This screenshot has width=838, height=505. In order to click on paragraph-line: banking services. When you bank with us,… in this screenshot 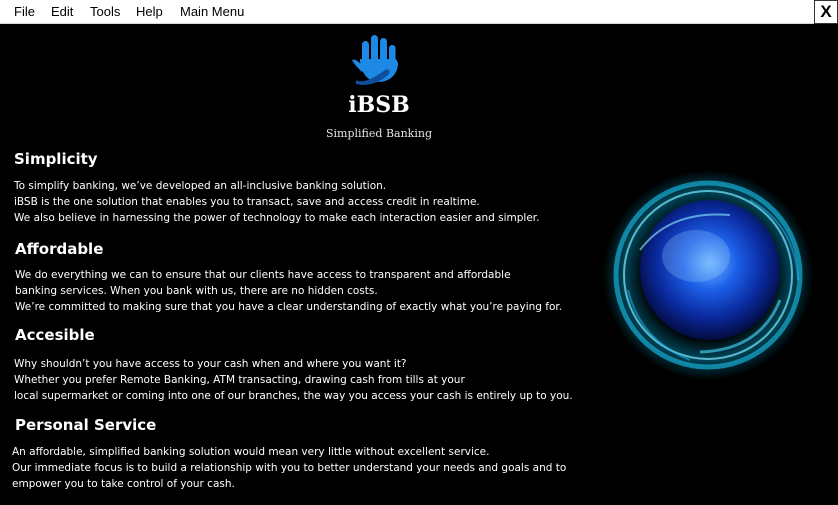, I will do `click(196, 291)`.